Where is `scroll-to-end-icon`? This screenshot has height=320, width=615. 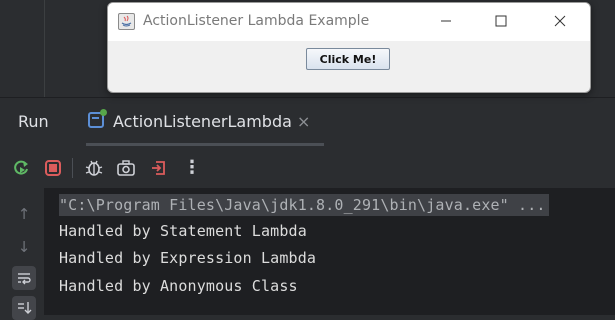
scroll-to-end-icon is located at coordinates (24, 308).